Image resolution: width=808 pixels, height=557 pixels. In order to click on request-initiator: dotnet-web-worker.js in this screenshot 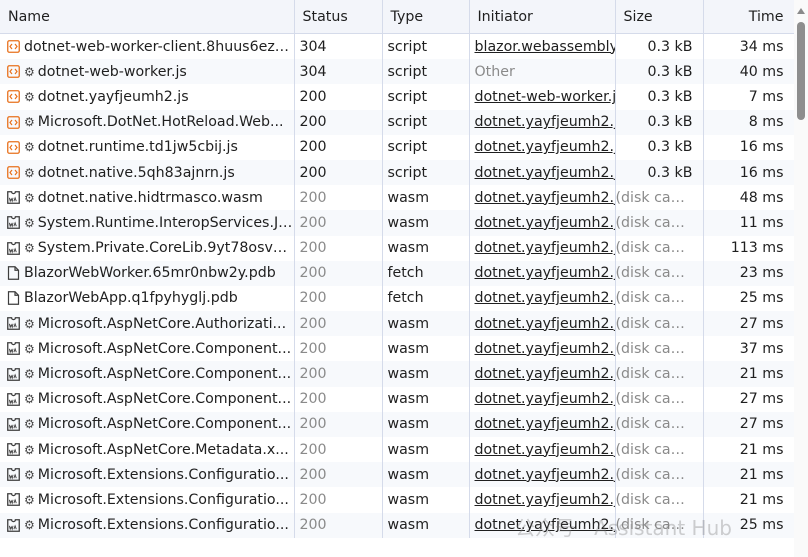, I will do `click(542, 97)`.